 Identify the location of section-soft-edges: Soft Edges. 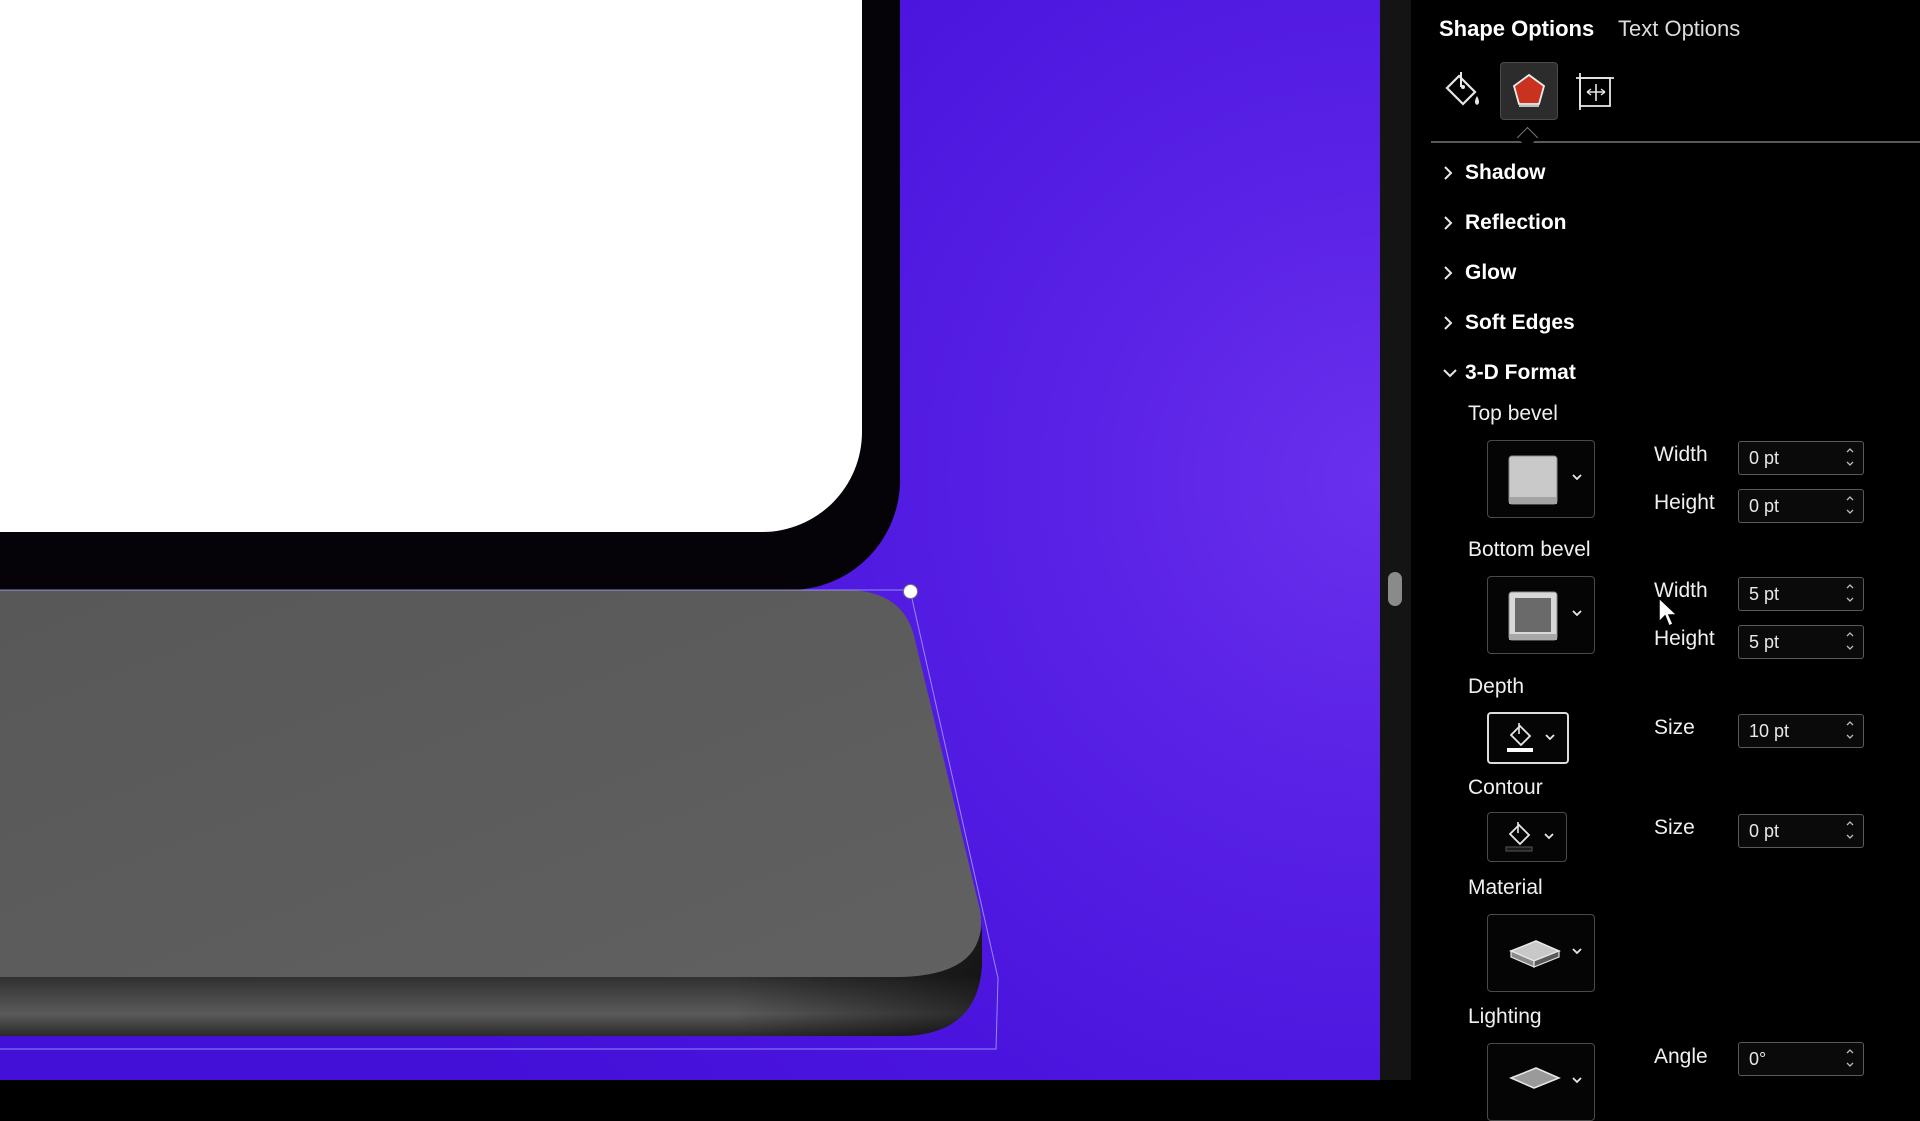
(1508, 323).